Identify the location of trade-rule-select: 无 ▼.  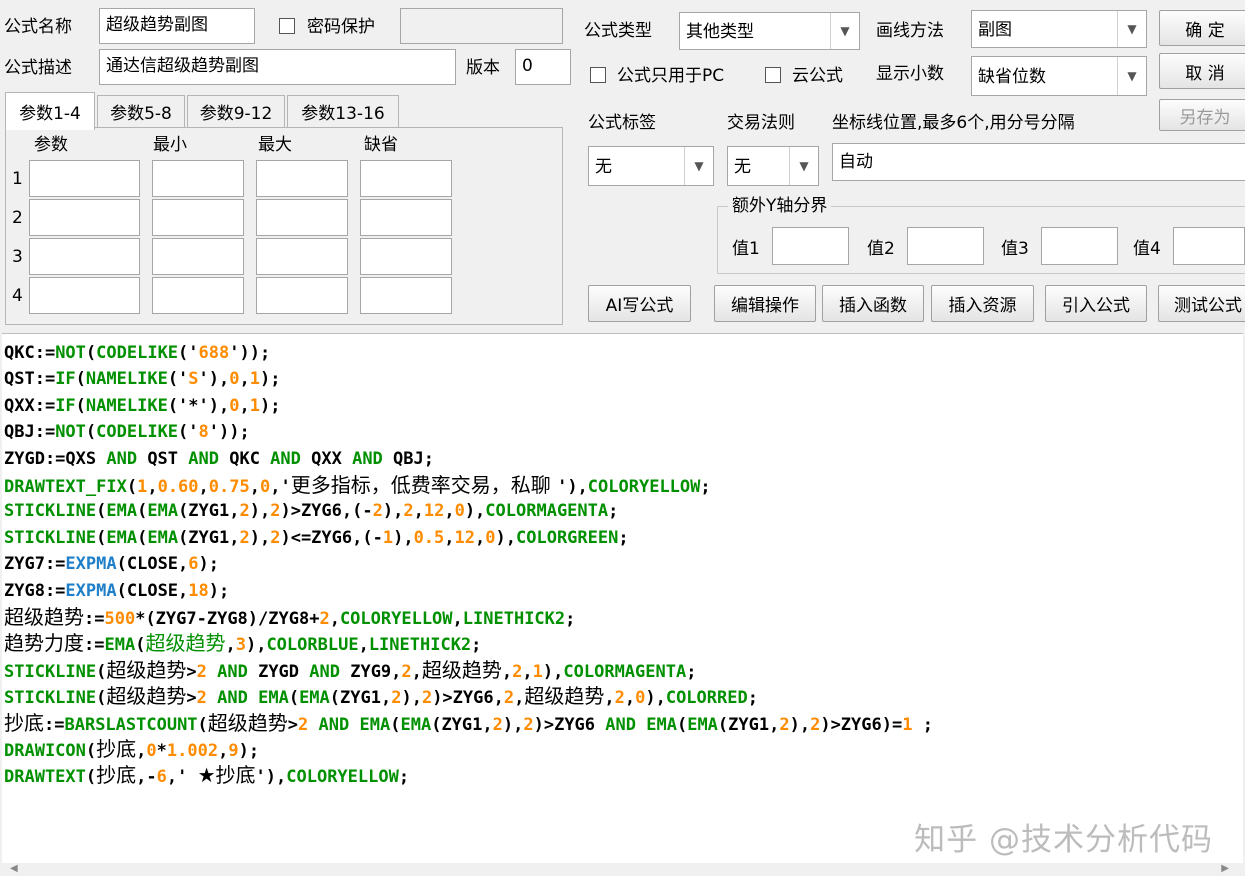
(773, 166).